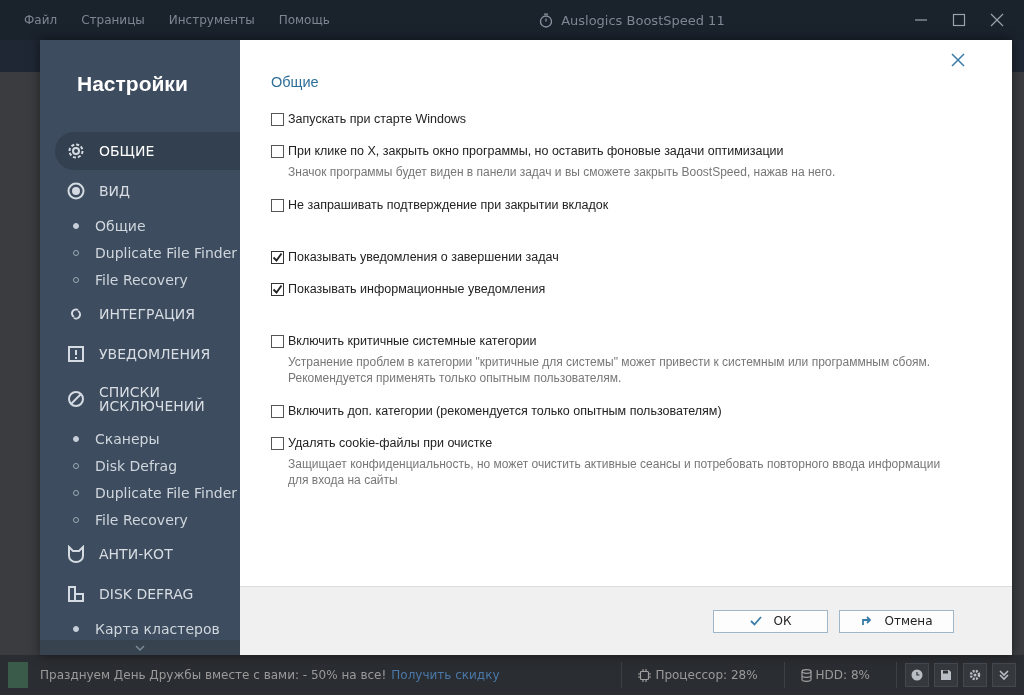  I want to click on checkbox-option: Включить доп. категории (рекомендуется только опытным пользователям), so click(636, 411).